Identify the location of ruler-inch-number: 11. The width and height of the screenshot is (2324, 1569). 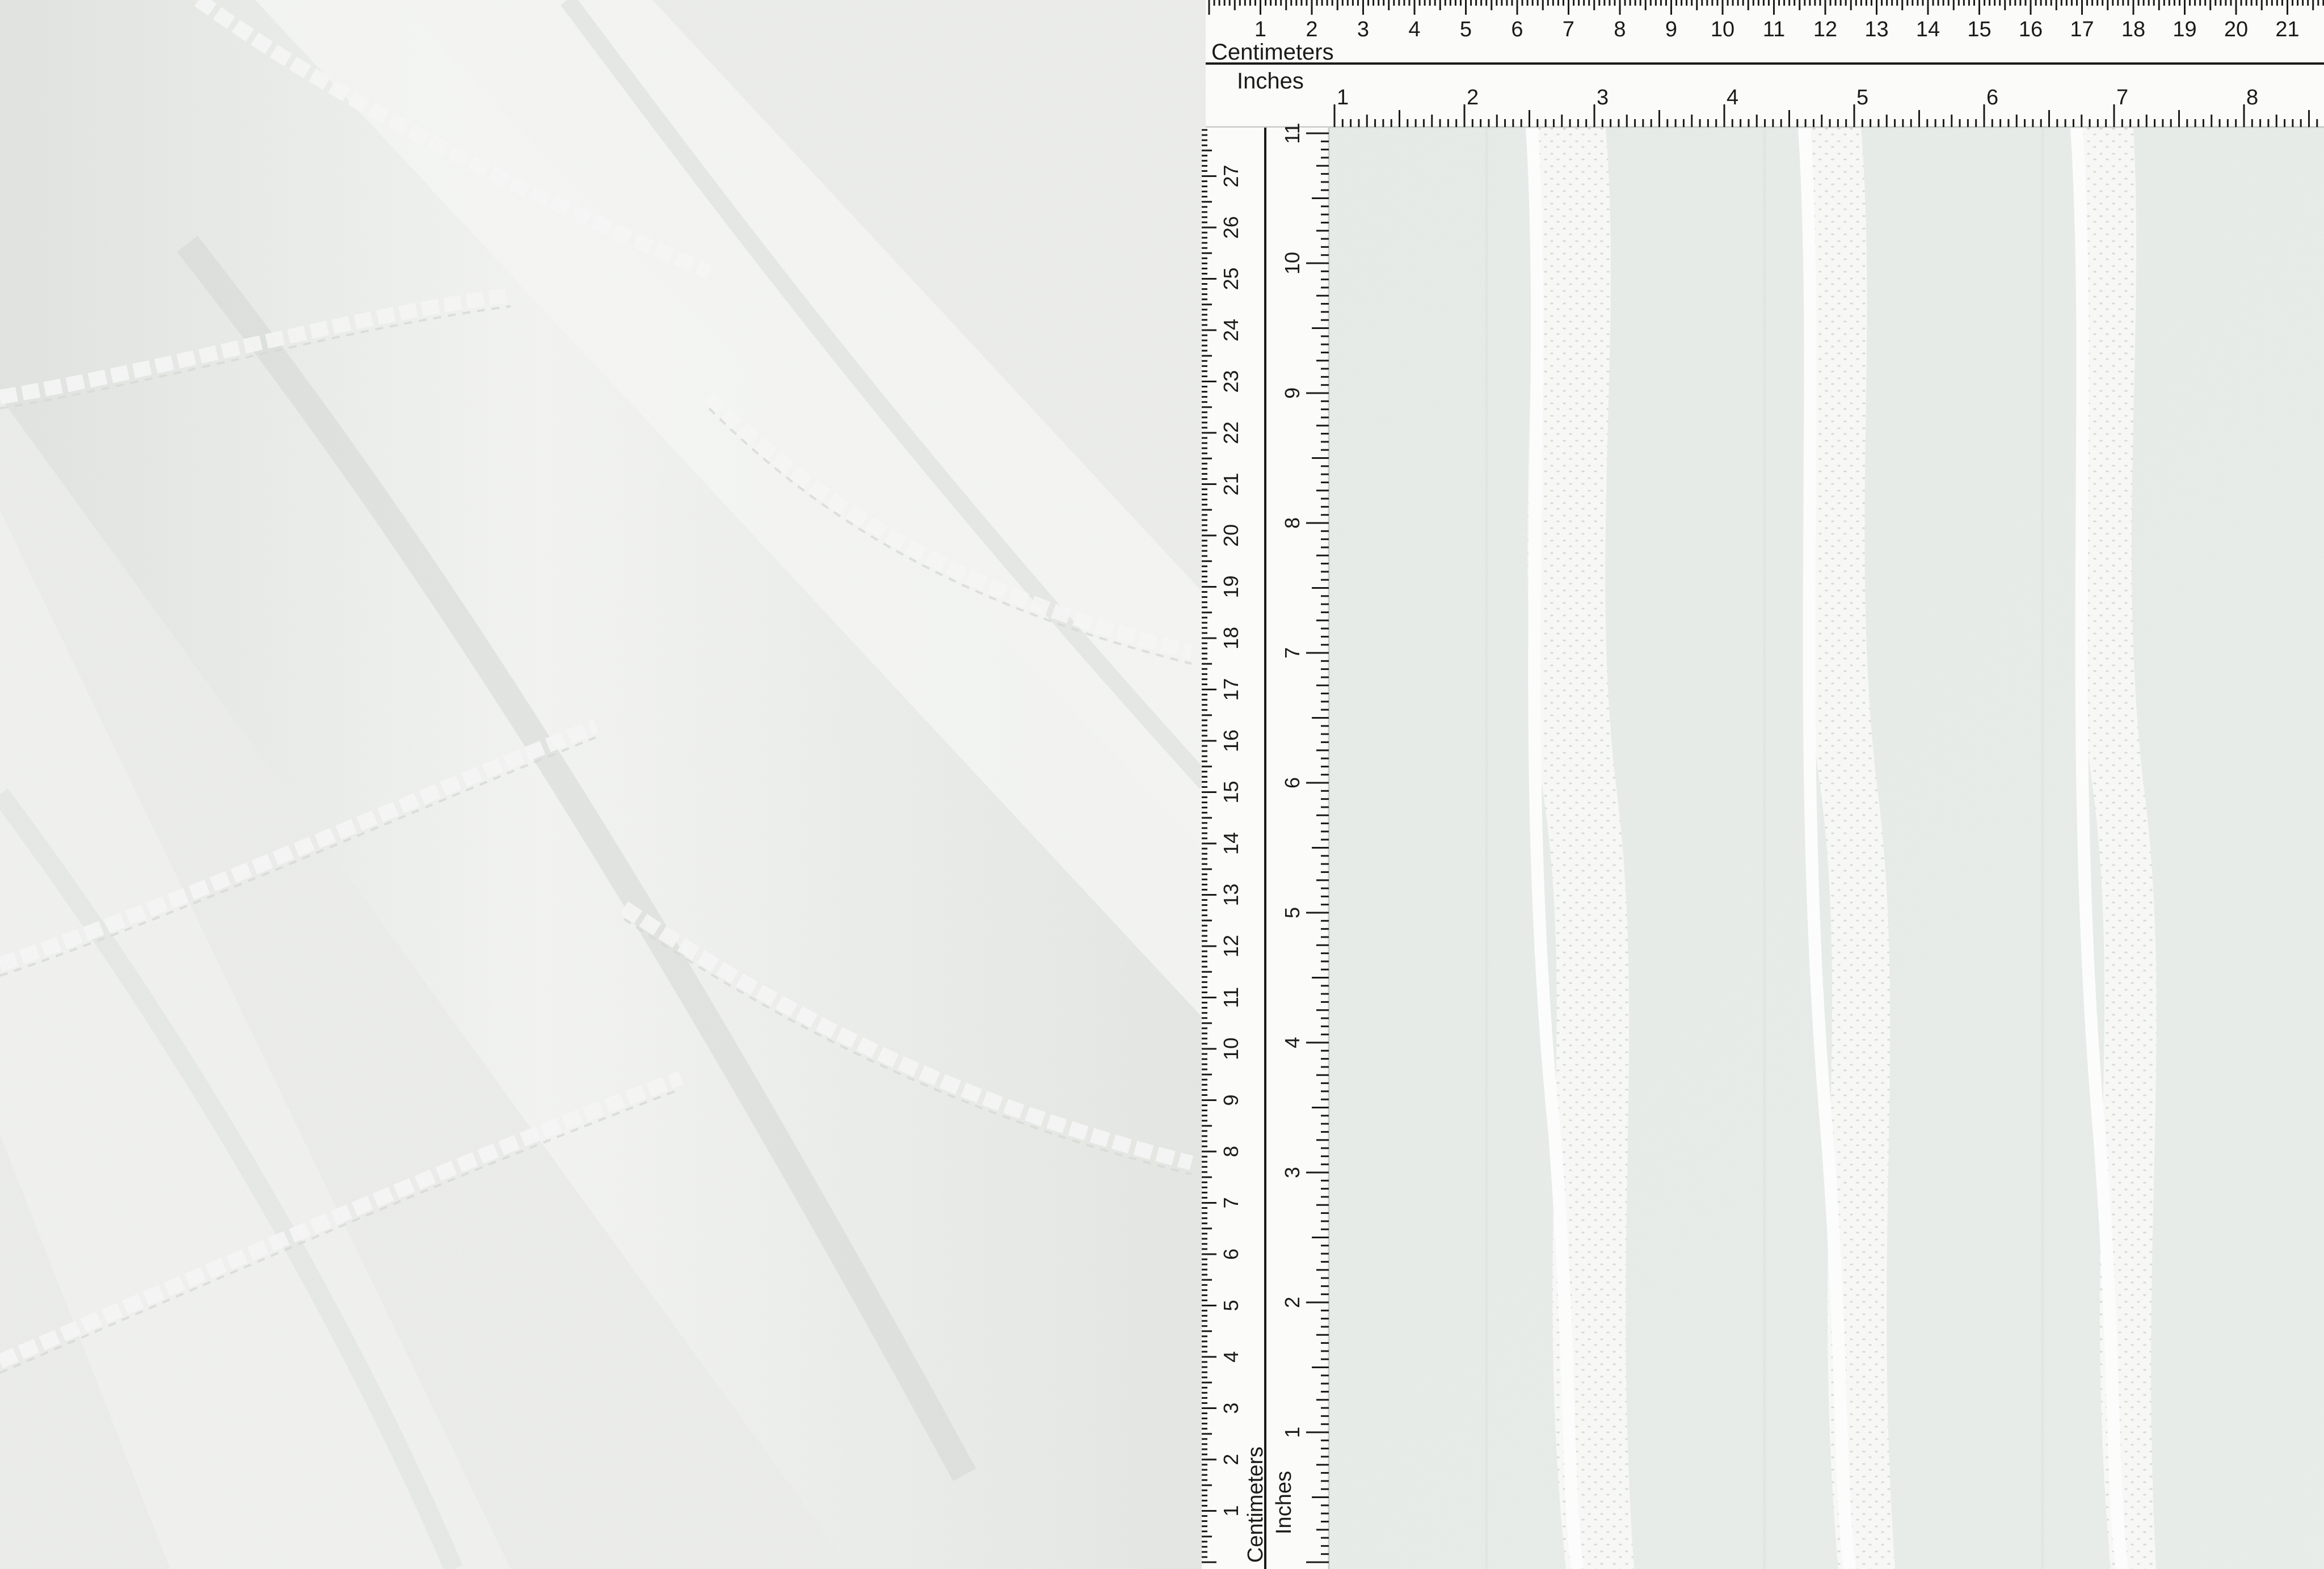
(1292, 134).